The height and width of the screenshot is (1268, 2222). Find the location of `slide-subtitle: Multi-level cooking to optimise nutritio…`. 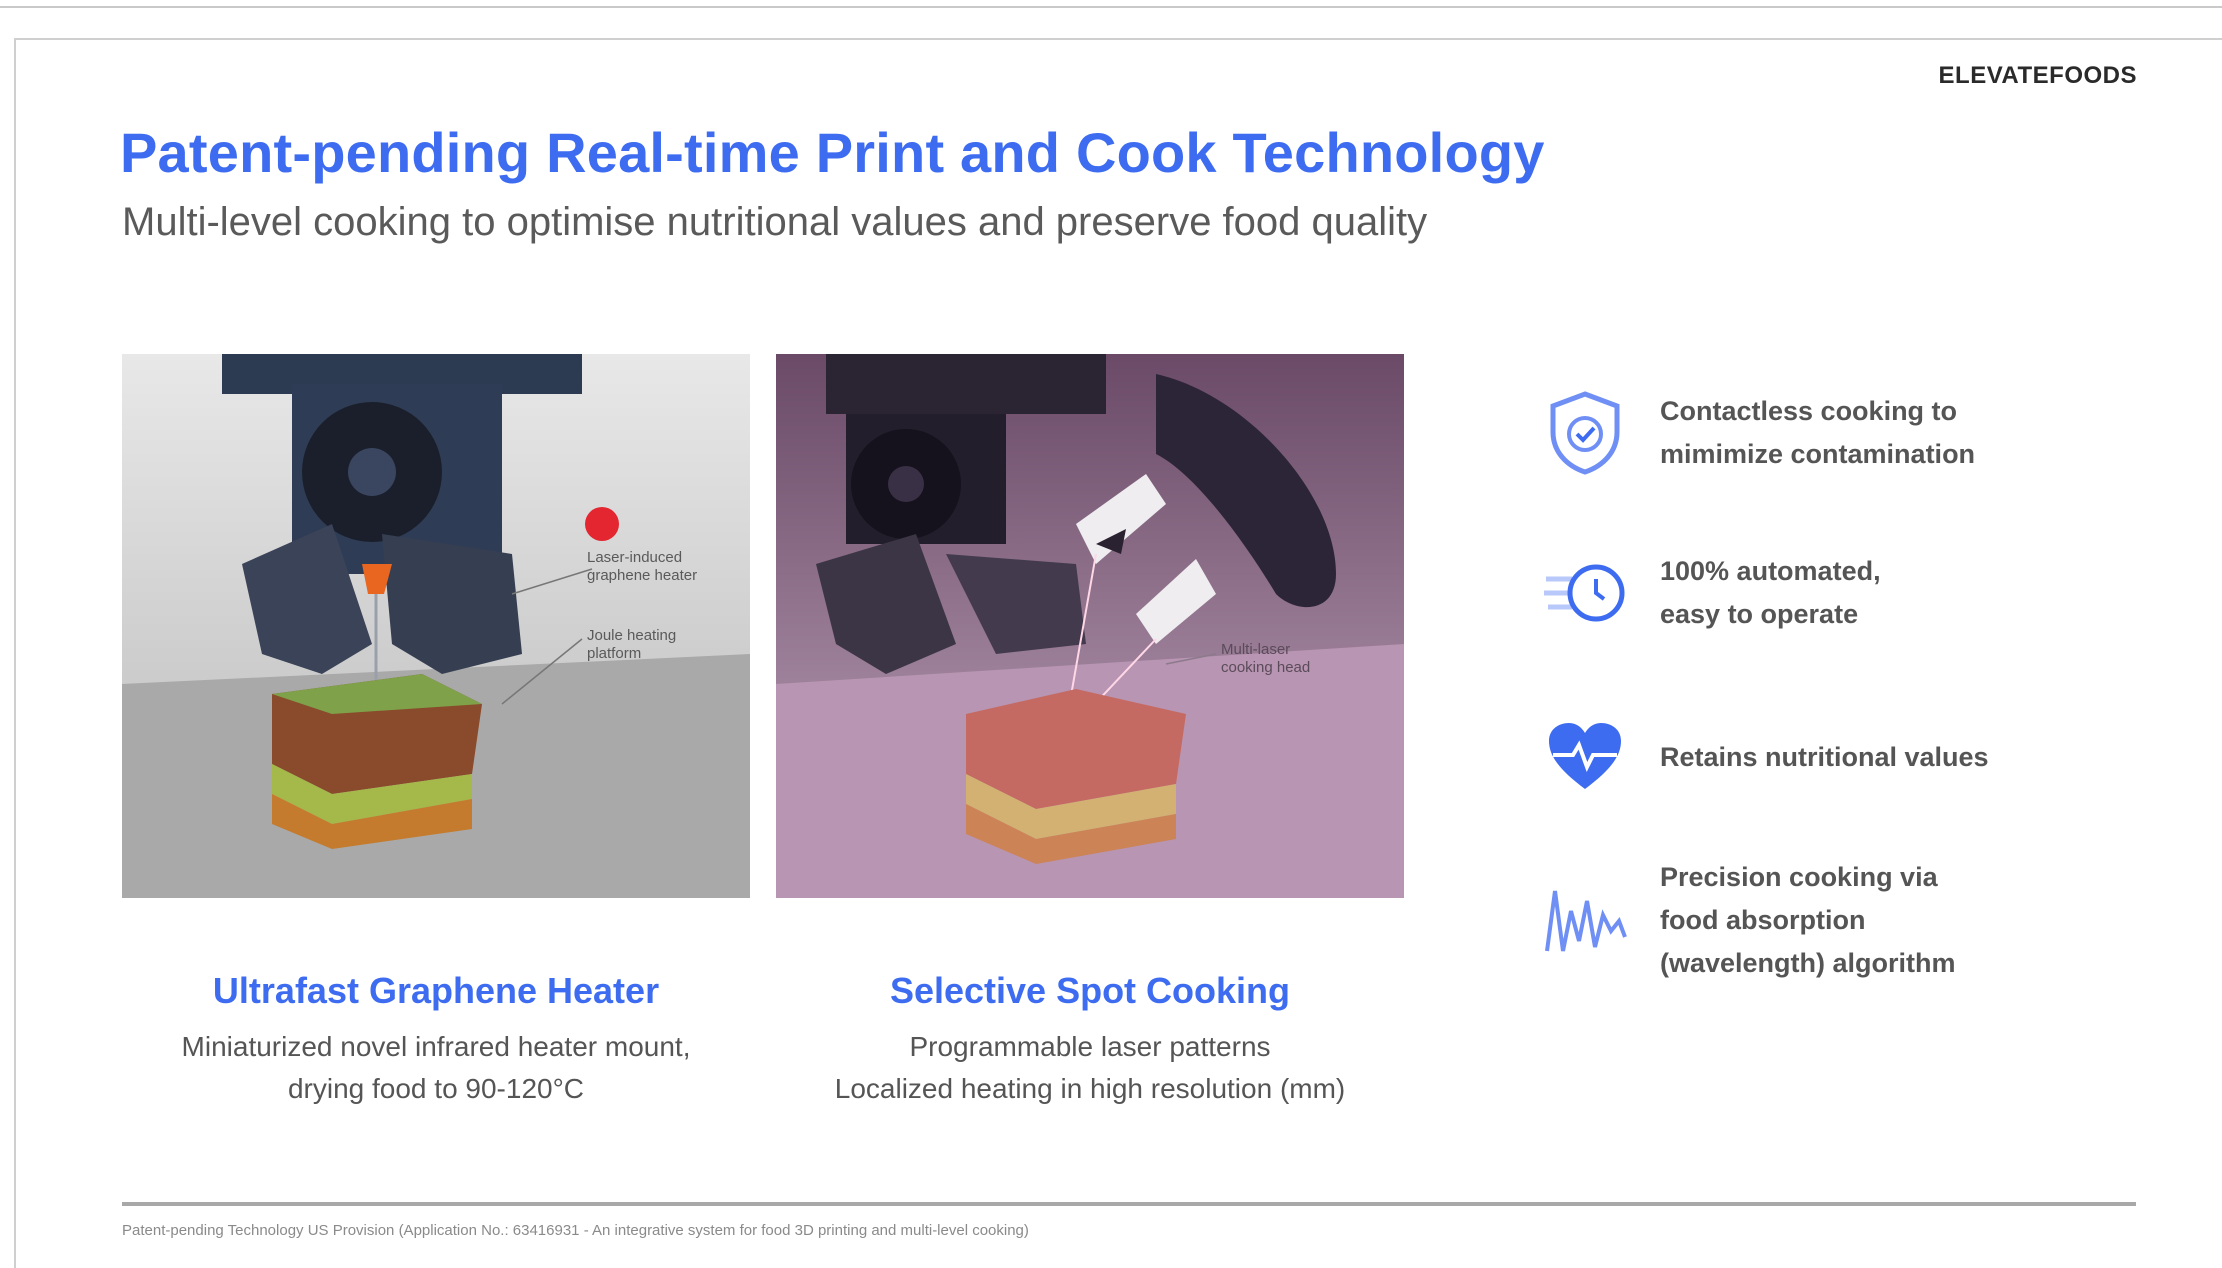

slide-subtitle: Multi-level cooking to optimise nutritio… is located at coordinates (775, 222).